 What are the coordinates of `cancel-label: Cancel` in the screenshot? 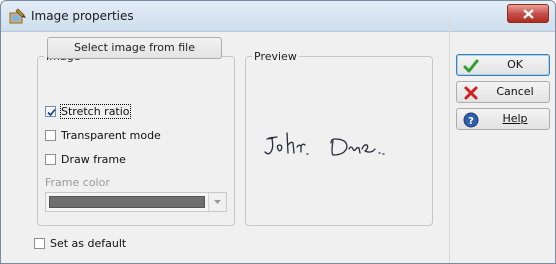 It's located at (515, 91).